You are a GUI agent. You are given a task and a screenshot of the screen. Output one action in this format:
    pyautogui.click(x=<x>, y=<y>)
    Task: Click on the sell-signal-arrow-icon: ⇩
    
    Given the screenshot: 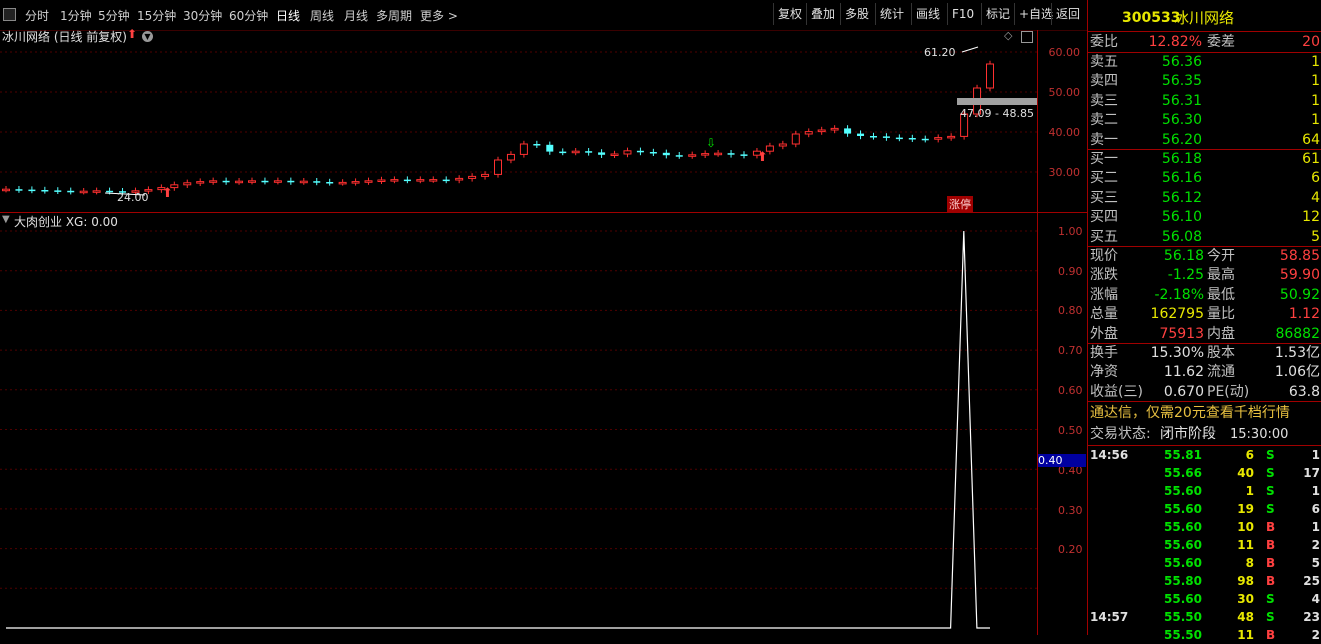 What is the action you would take?
    pyautogui.click(x=711, y=143)
    